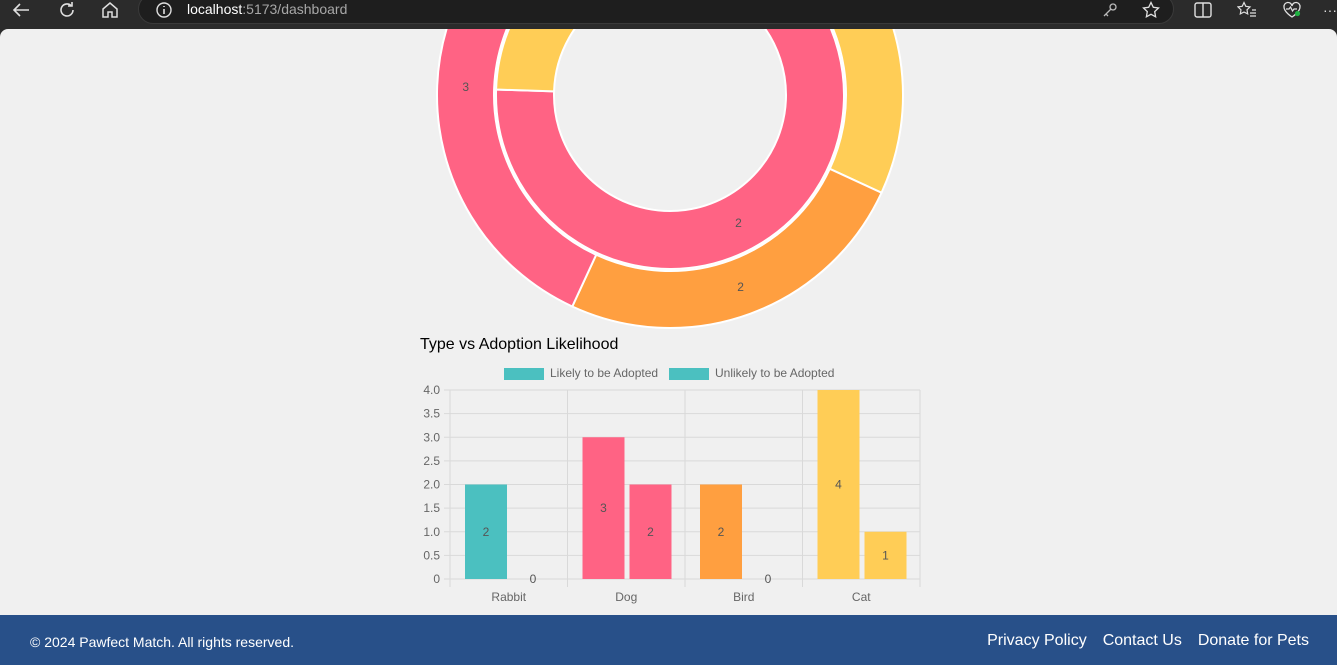 The image size is (1337, 665). I want to click on back-icon, so click(21, 10).